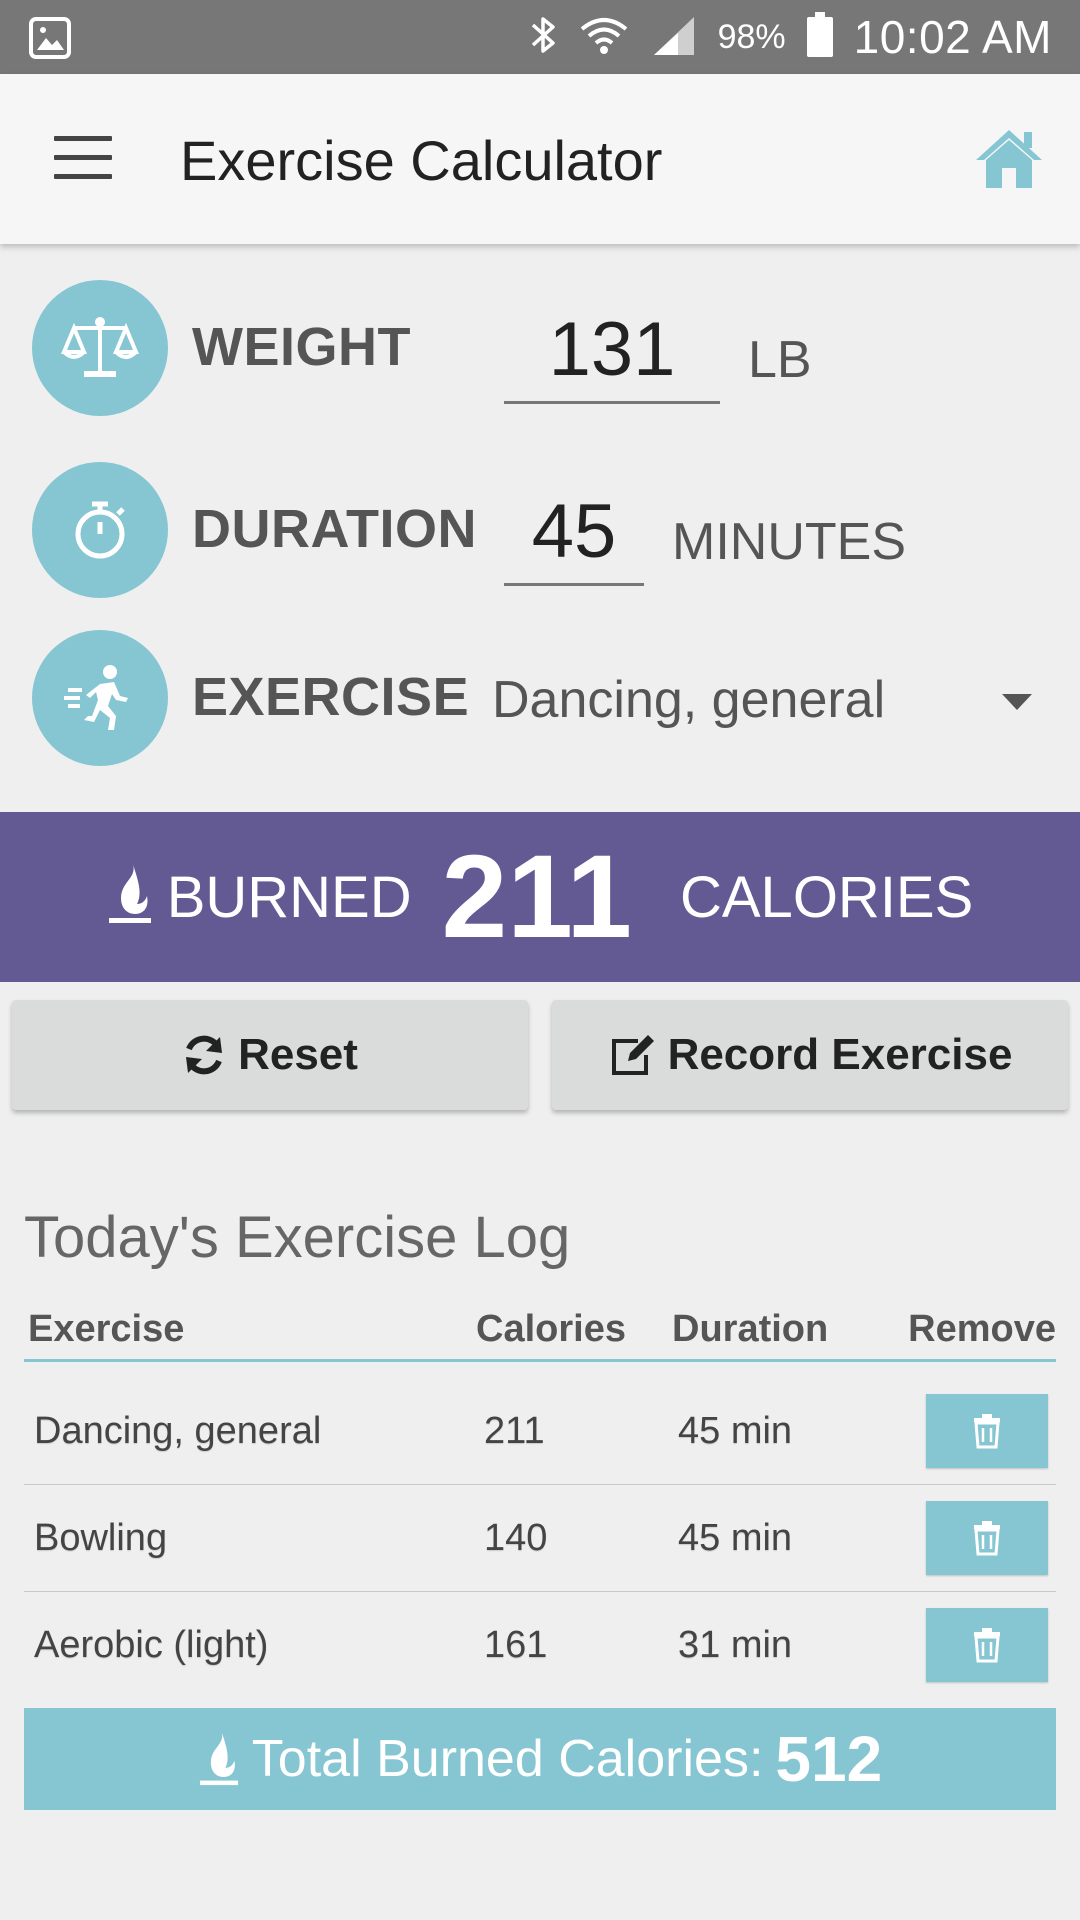 The height and width of the screenshot is (1920, 1080). Describe the element at coordinates (840, 1054) in the screenshot. I see `record-label: Record Exercise` at that location.